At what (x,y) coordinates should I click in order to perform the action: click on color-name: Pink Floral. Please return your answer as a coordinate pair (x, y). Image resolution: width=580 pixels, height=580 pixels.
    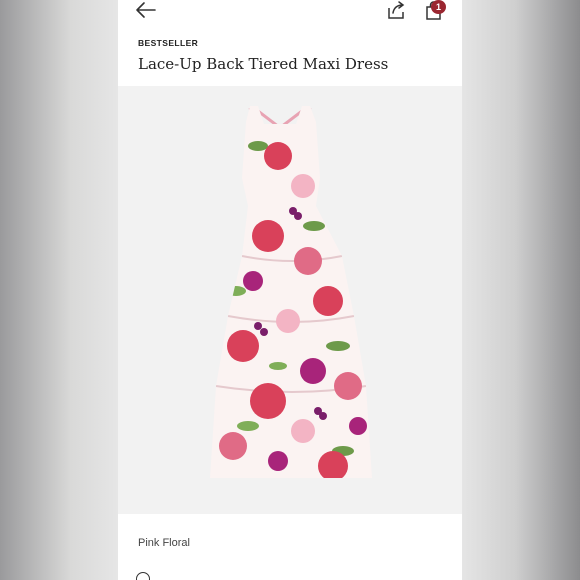
    Looking at the image, I should click on (164, 543).